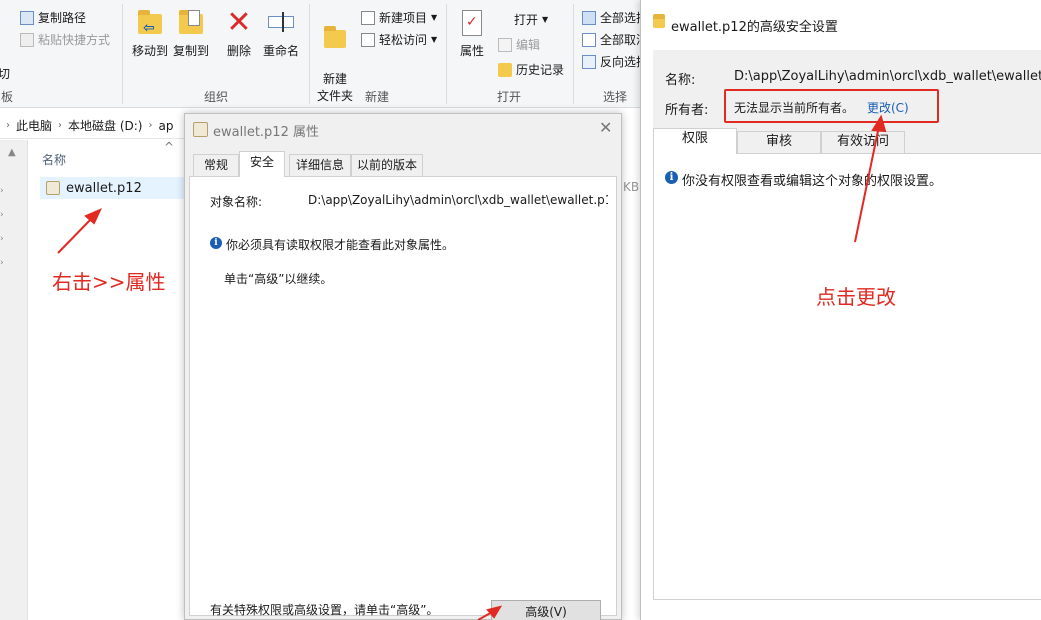  Describe the element at coordinates (695, 141) in the screenshot. I see `tab-permissions: 权限` at that location.